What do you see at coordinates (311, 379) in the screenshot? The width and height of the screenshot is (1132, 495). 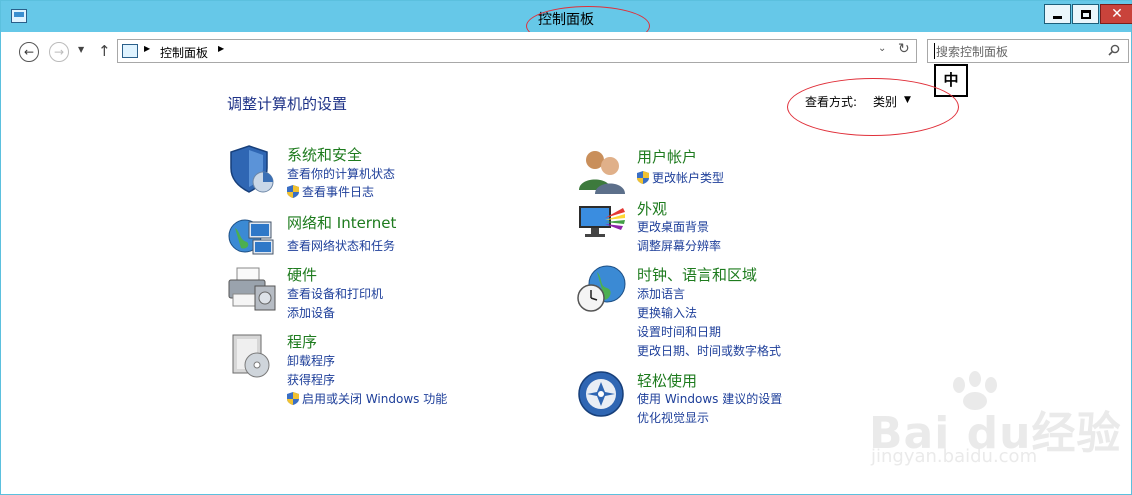 I see `link-get-programs: 获得程序` at bounding box center [311, 379].